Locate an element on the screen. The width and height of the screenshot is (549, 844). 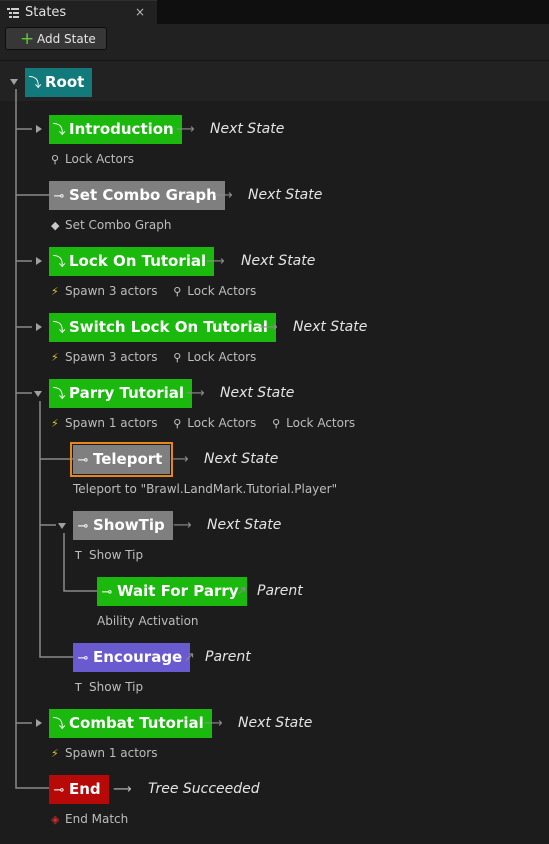
state-showtip: ⊸ ShowTip is located at coordinates (123, 525).